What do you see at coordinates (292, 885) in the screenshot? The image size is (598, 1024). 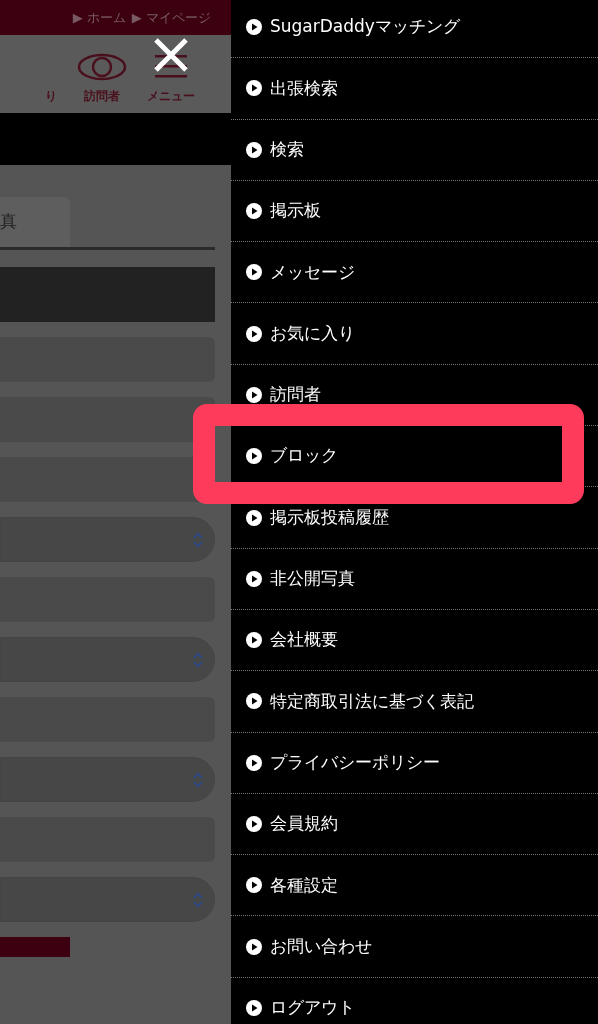 I see `menu-item: 各種設定` at bounding box center [292, 885].